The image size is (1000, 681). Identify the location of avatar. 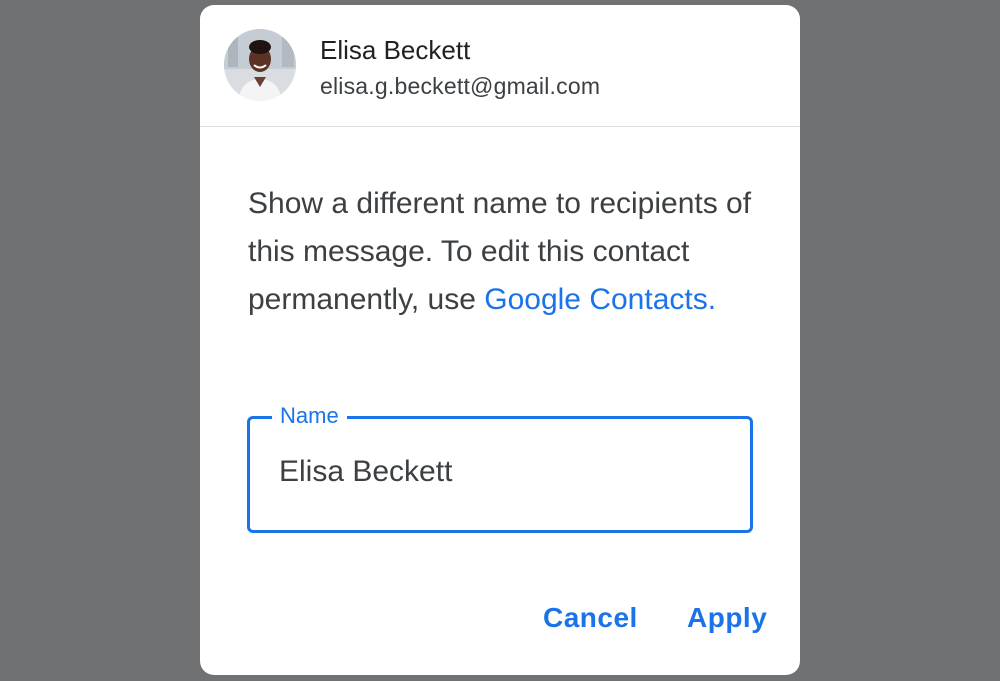
(260, 65).